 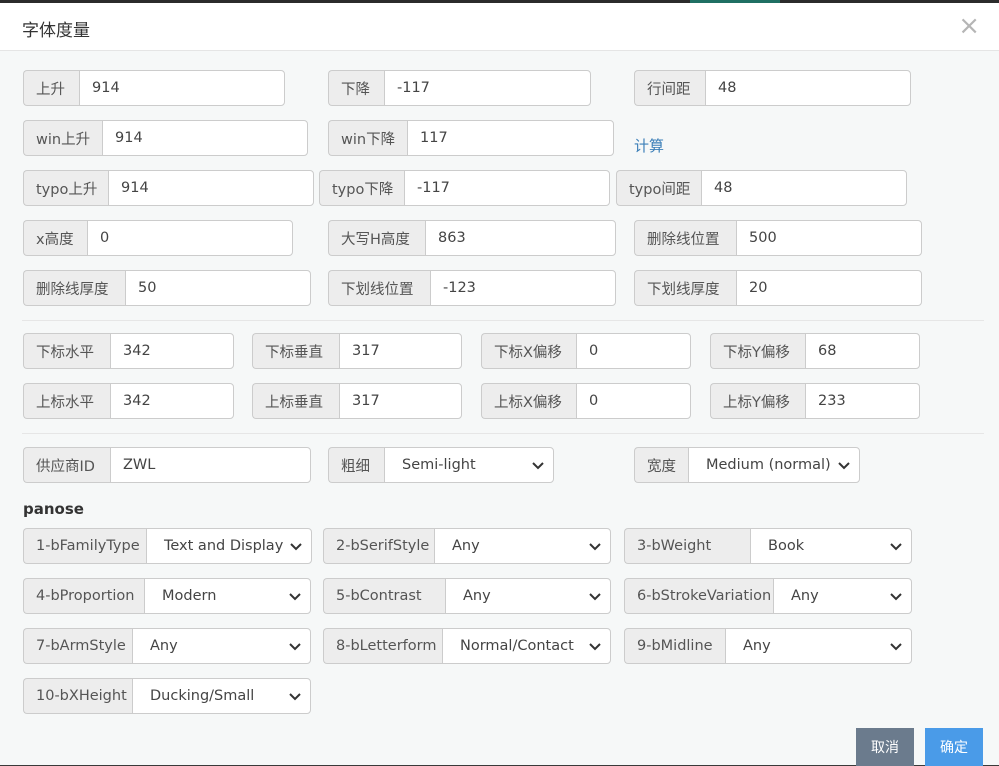 I want to click on panose-proportion-value: Modern, so click(x=189, y=596).